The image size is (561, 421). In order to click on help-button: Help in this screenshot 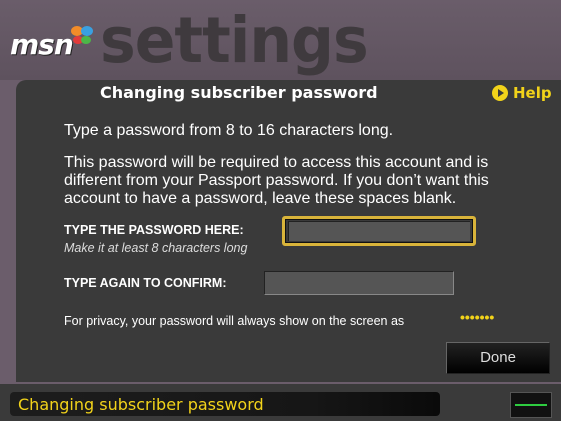, I will do `click(522, 93)`.